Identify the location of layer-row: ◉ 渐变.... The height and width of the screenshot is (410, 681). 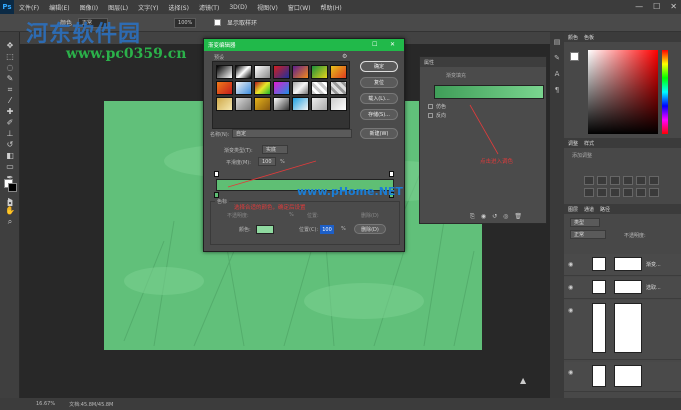
(622, 265).